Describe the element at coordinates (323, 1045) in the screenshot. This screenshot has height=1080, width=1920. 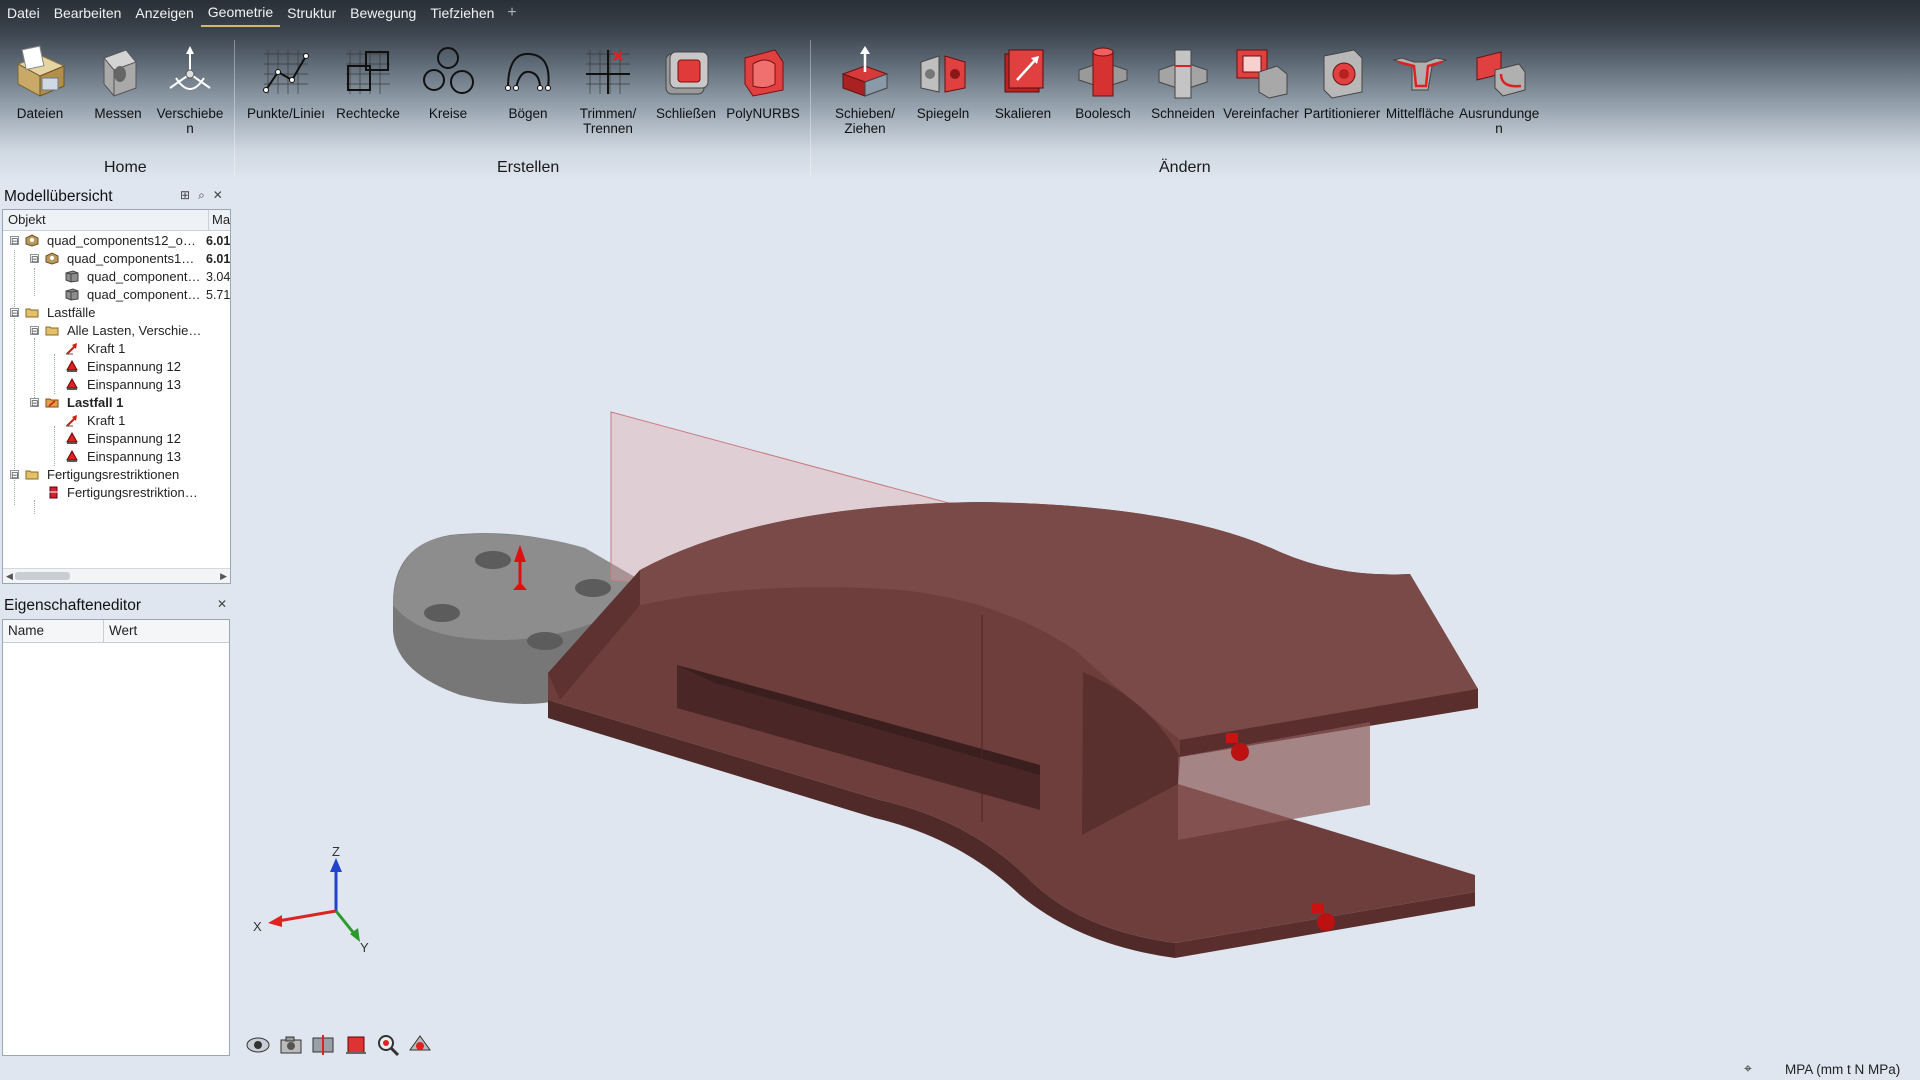
I see `section-cut-icon` at that location.